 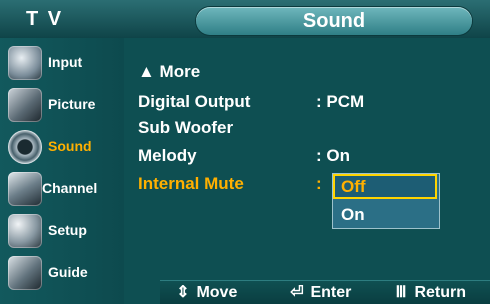 I want to click on sound-icon, so click(x=25, y=147).